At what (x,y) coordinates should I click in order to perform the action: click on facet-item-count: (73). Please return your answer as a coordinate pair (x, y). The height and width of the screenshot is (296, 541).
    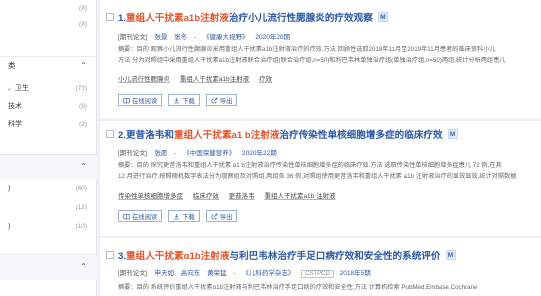
    Looking at the image, I should click on (81, 88).